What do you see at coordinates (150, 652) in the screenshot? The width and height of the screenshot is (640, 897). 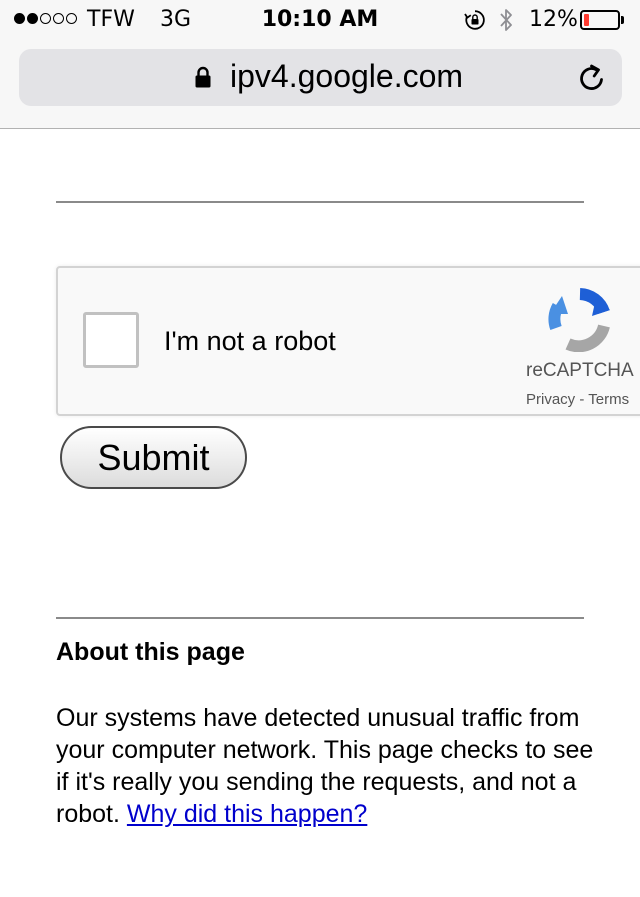 I see `about-title: About this page` at bounding box center [150, 652].